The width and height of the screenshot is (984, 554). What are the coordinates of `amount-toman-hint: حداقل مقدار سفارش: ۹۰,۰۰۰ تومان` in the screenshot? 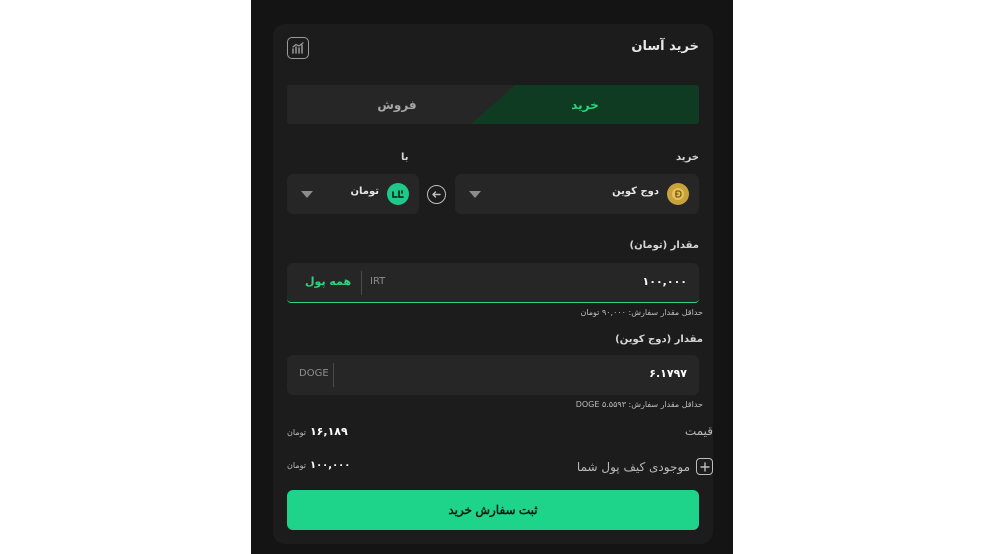 It's located at (641, 312).